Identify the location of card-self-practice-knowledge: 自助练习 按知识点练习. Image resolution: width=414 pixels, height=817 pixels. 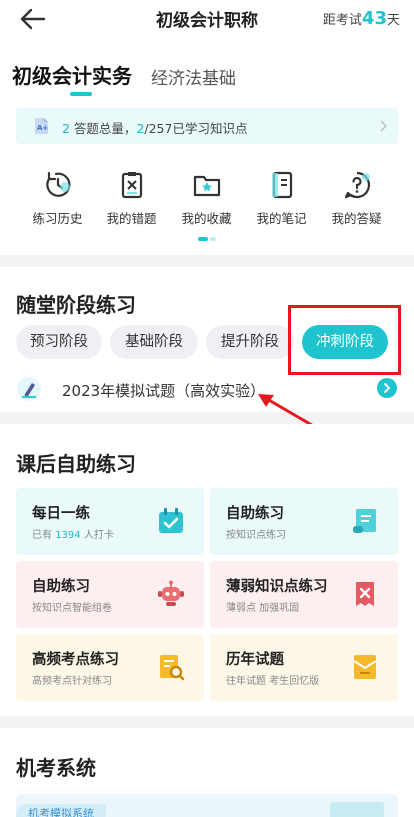
(304, 521).